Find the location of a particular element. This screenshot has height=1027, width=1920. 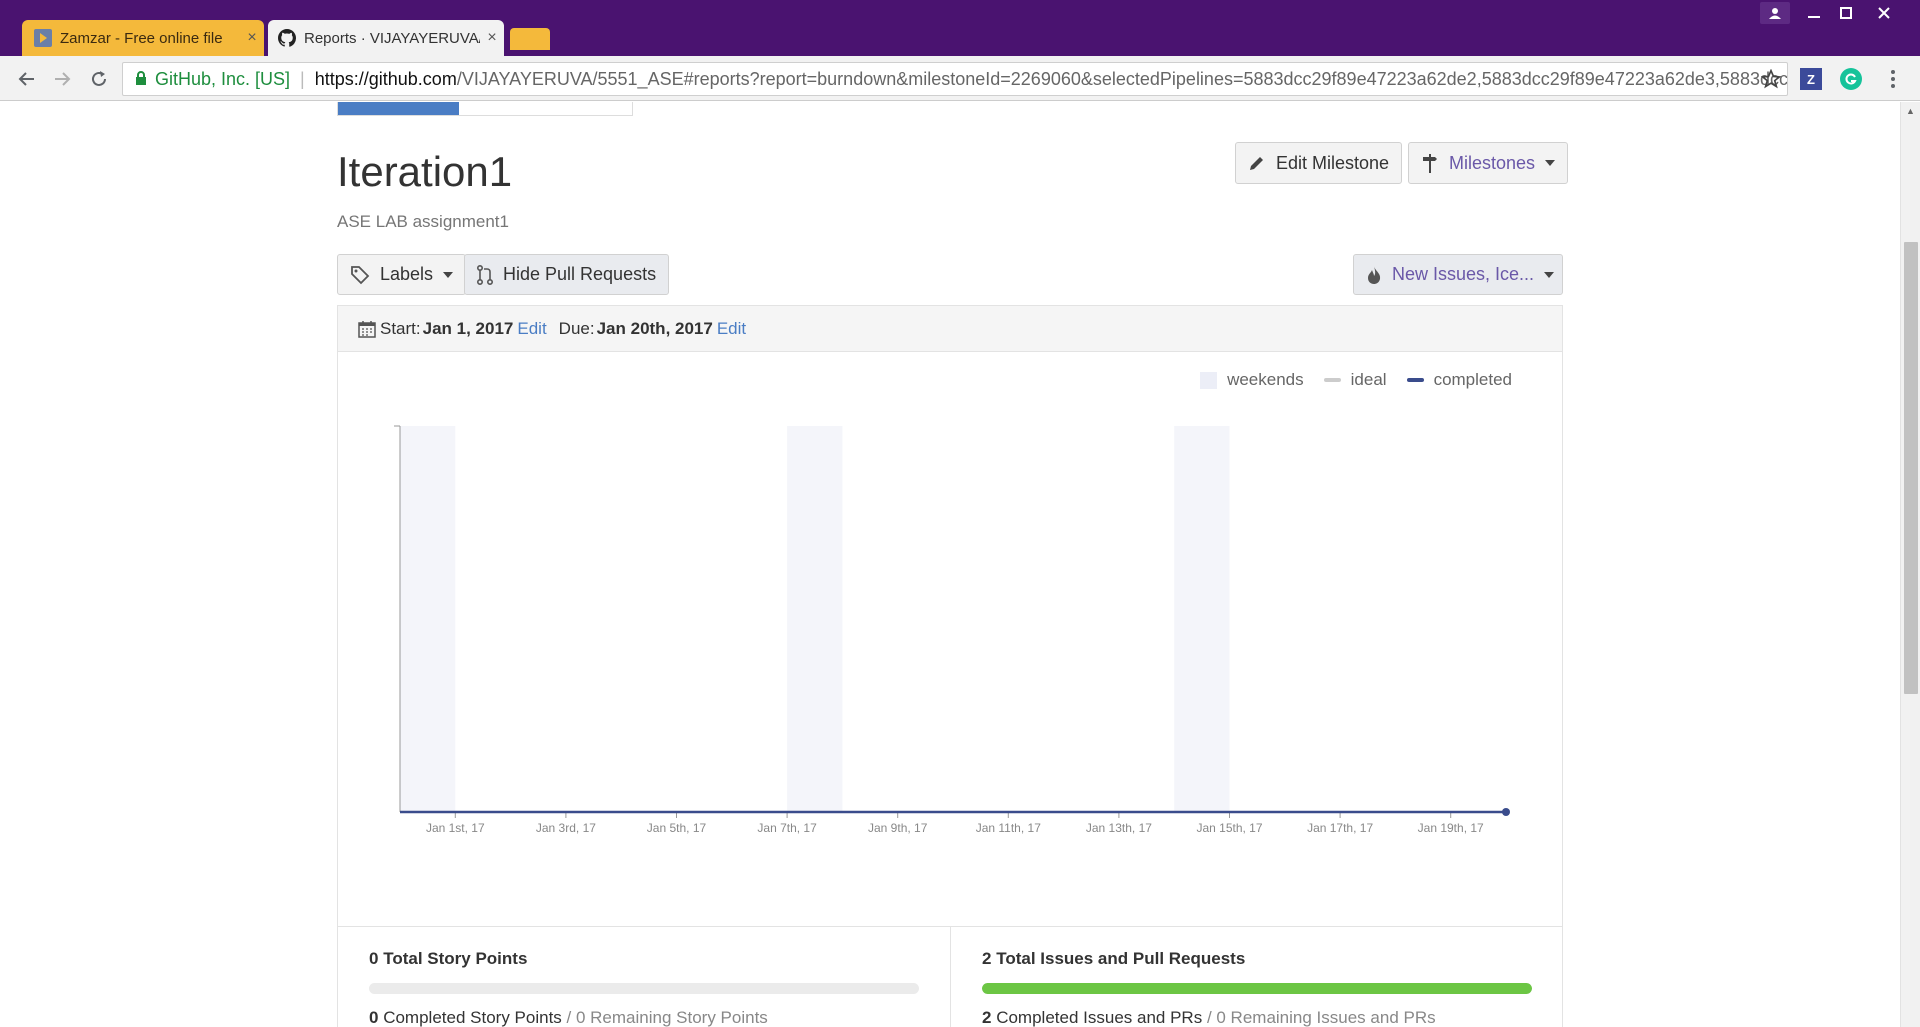

story-completed-number: 0 is located at coordinates (374, 1017).